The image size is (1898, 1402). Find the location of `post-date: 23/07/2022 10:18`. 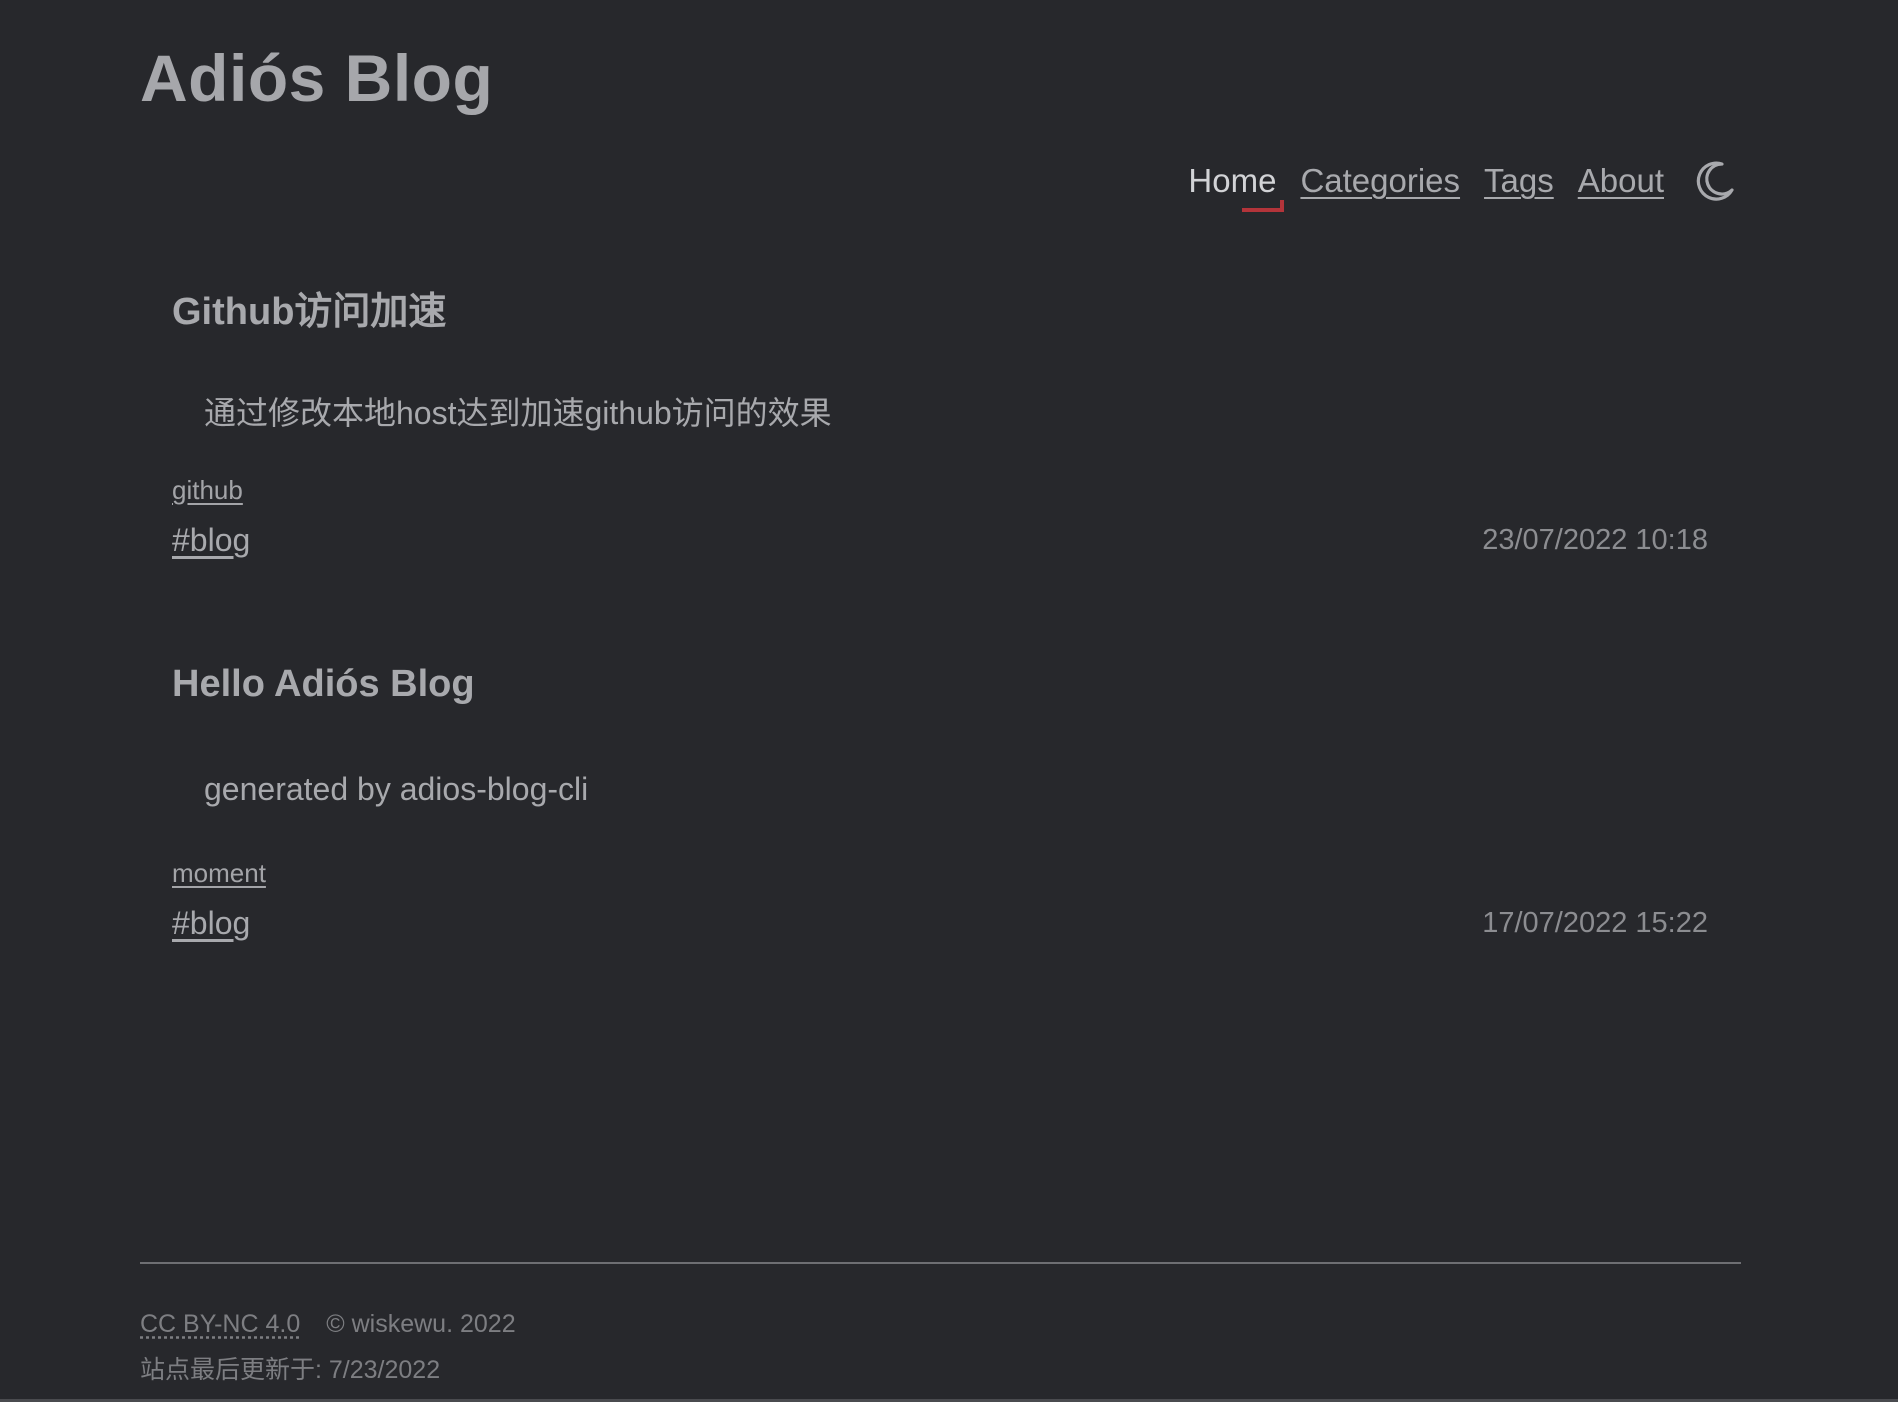

post-date: 23/07/2022 10:18 is located at coordinates (1595, 540).